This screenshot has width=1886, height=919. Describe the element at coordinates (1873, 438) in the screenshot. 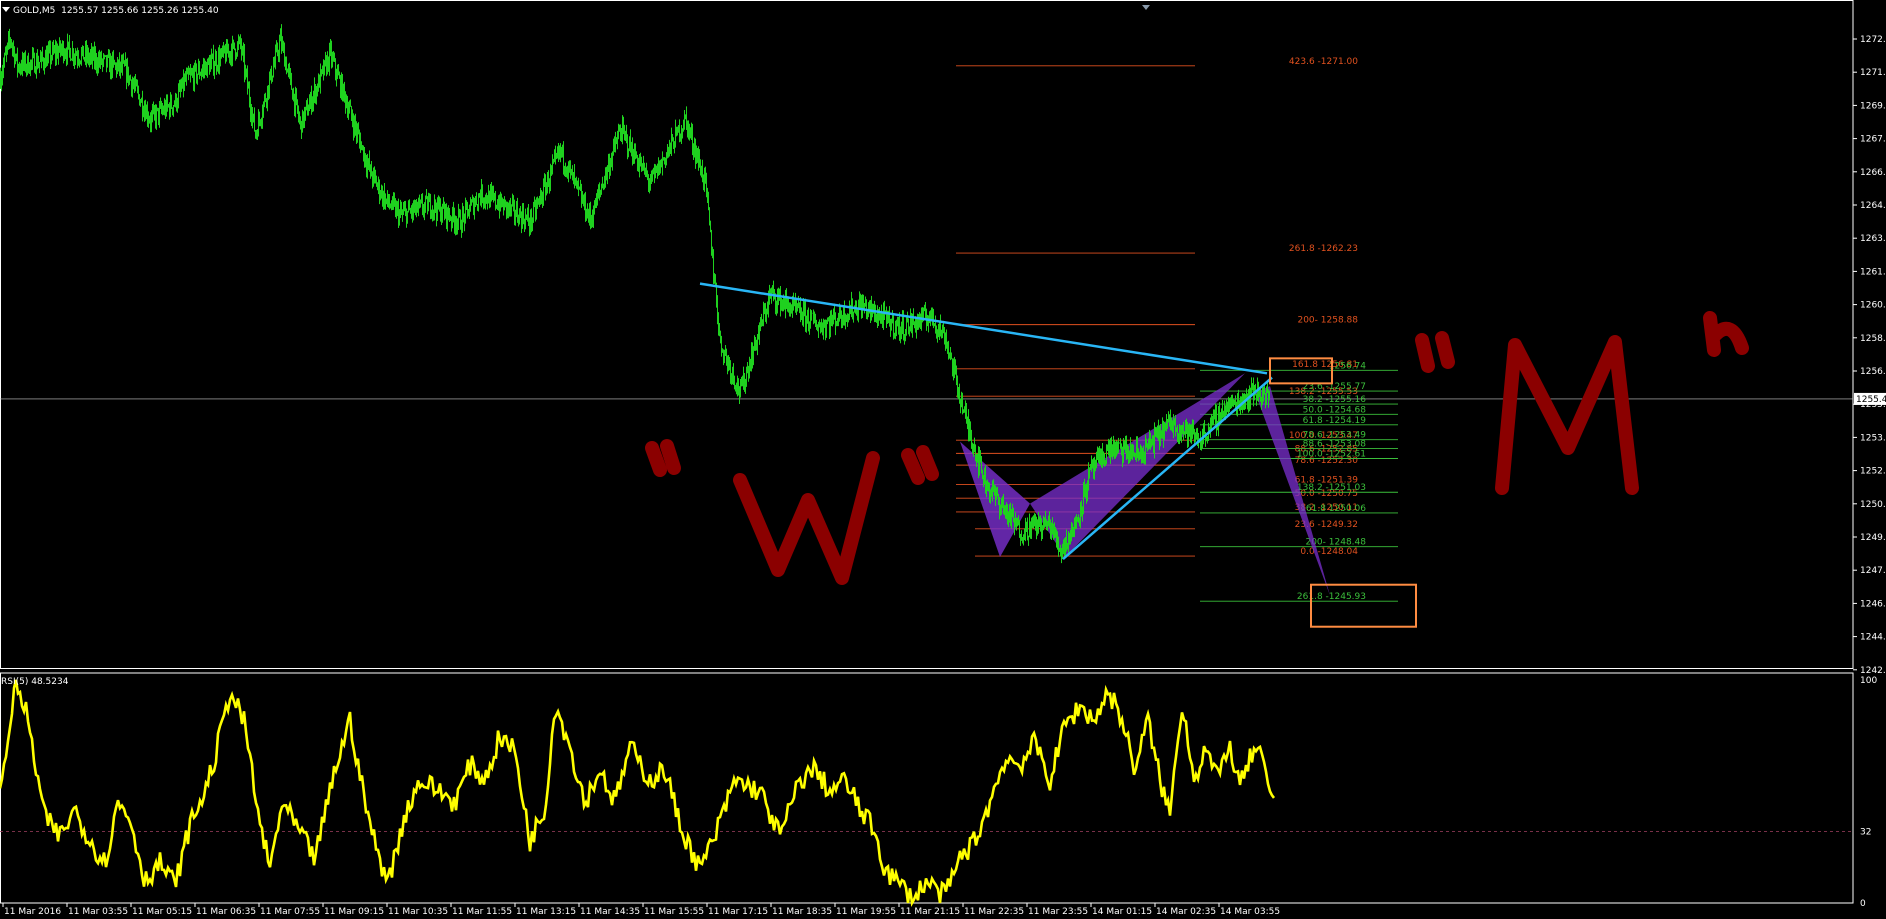

I see `price-tick-label: 1253.90` at that location.